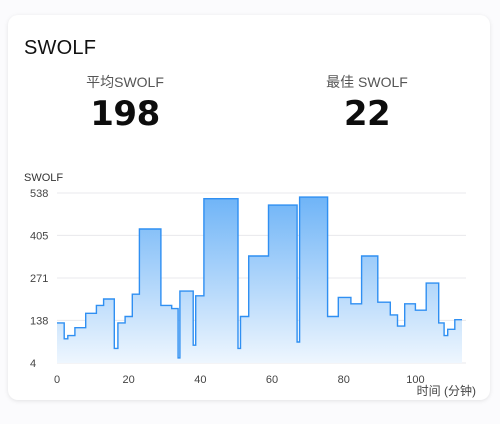 Image resolution: width=500 pixels, height=424 pixels. I want to click on y-tick-label: 138, so click(39, 321).